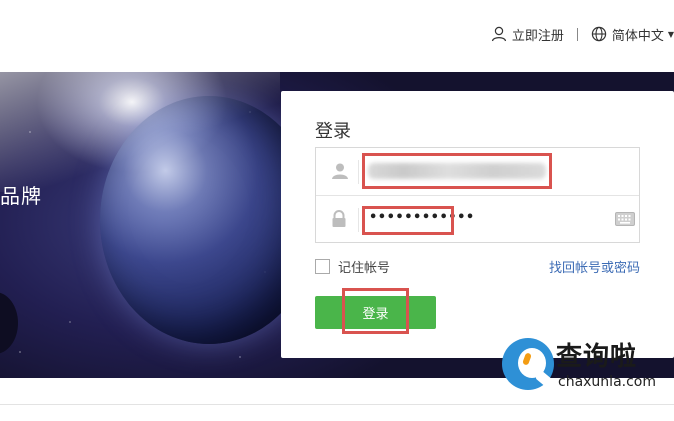 The image size is (674, 421). Describe the element at coordinates (528, 364) in the screenshot. I see `watermark-logo-icon` at that location.